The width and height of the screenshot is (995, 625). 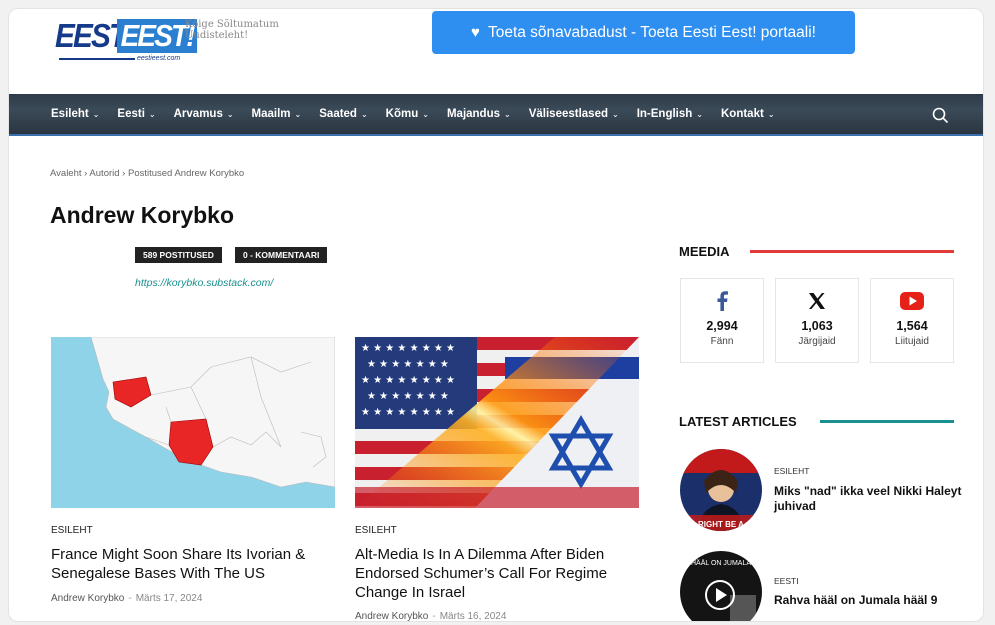 I want to click on west-africa-map-image, so click(x=193, y=422).